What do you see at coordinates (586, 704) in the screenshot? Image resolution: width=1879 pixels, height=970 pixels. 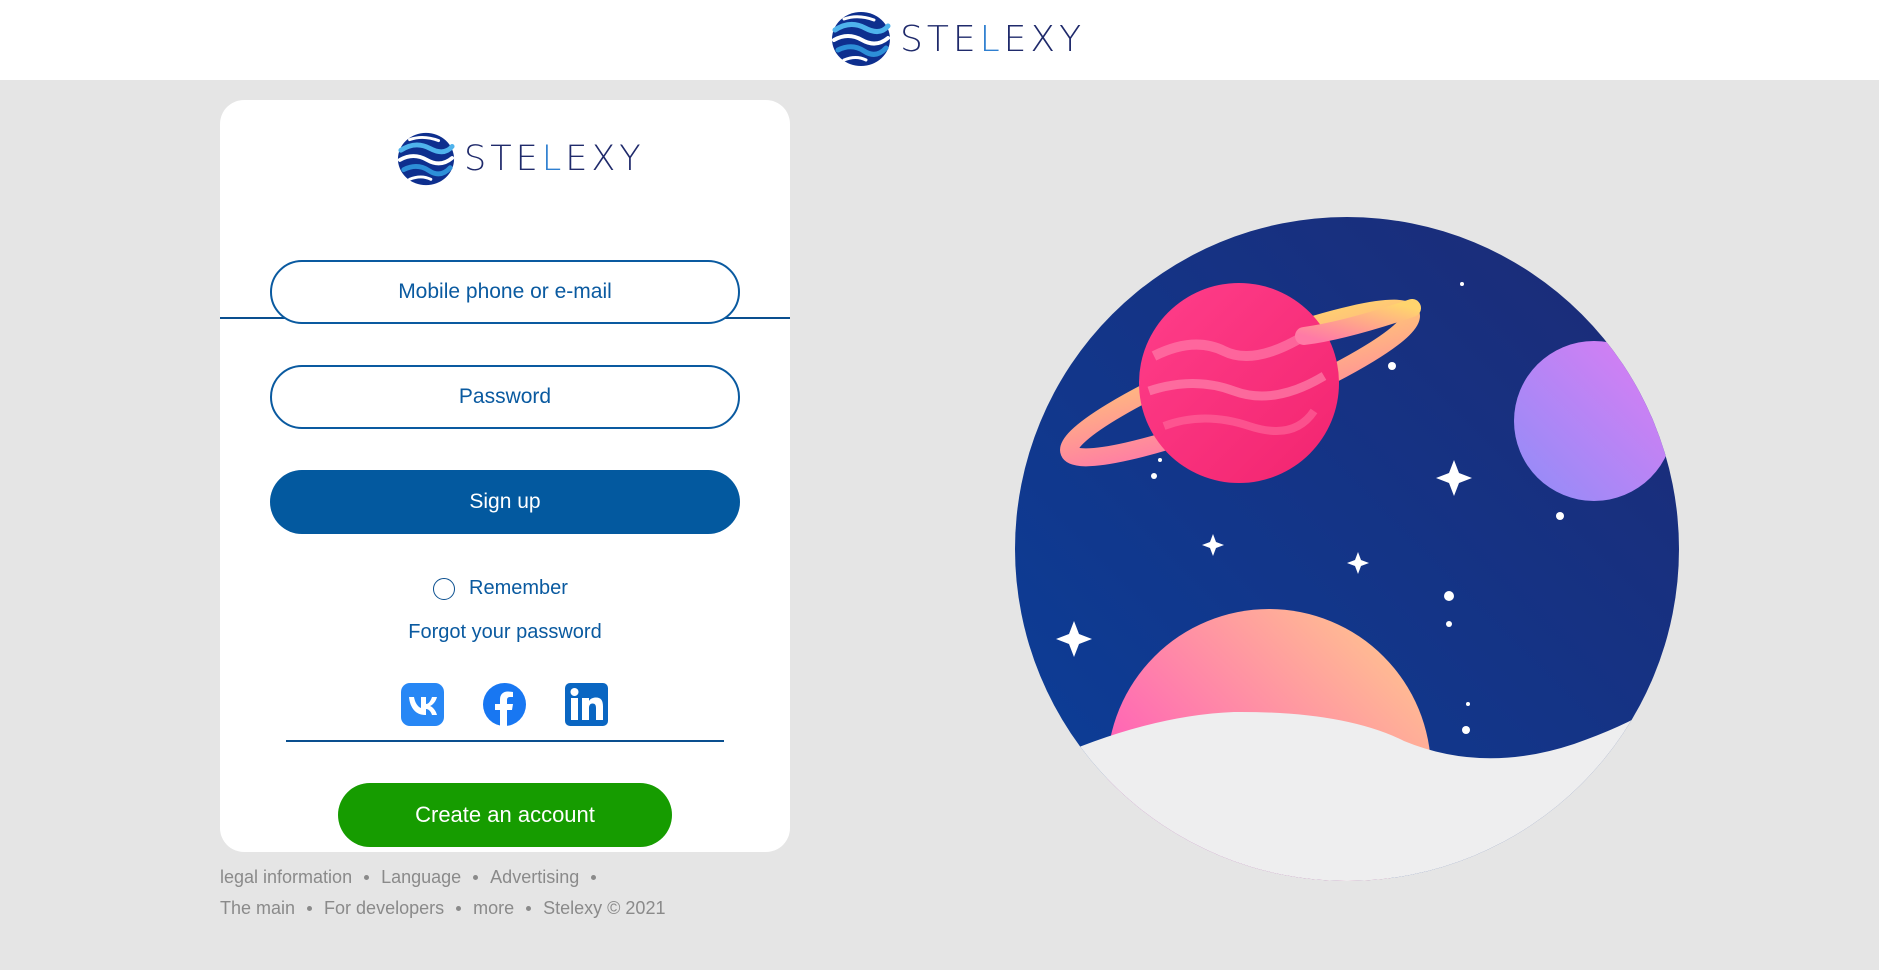 I see `linkedin-icon` at bounding box center [586, 704].